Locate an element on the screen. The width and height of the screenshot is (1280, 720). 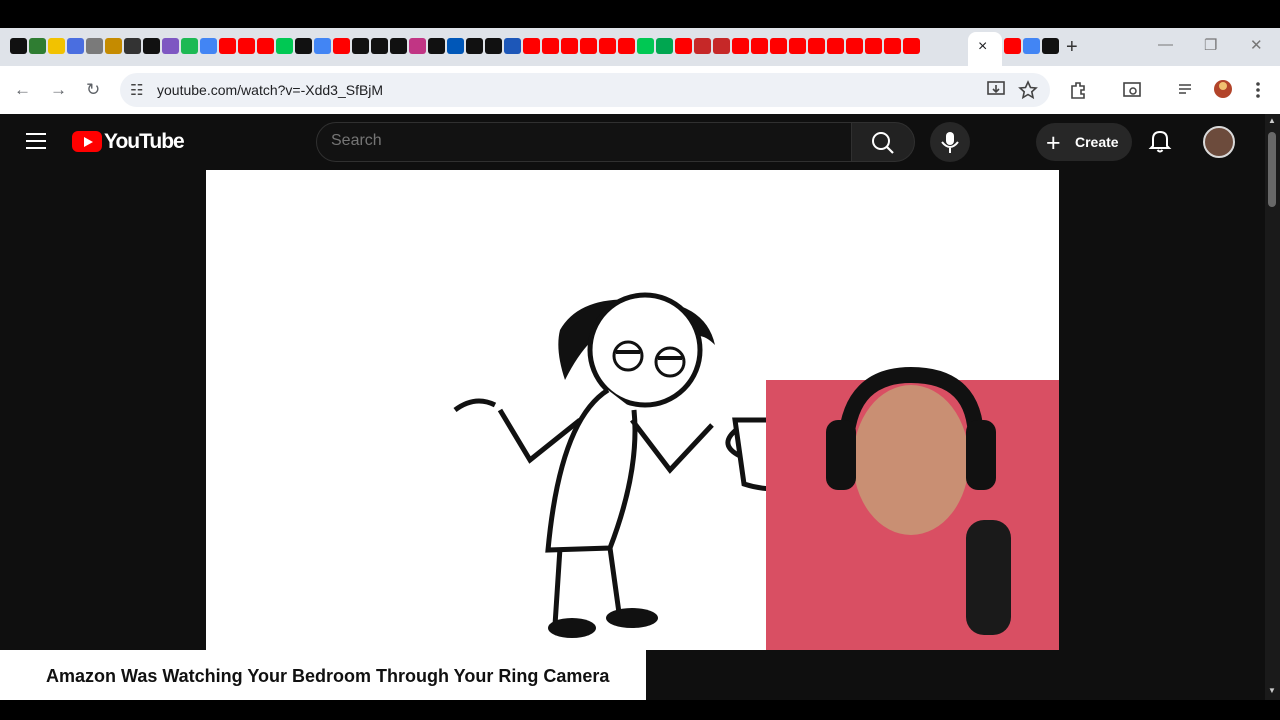
search-button is located at coordinates (883, 142).